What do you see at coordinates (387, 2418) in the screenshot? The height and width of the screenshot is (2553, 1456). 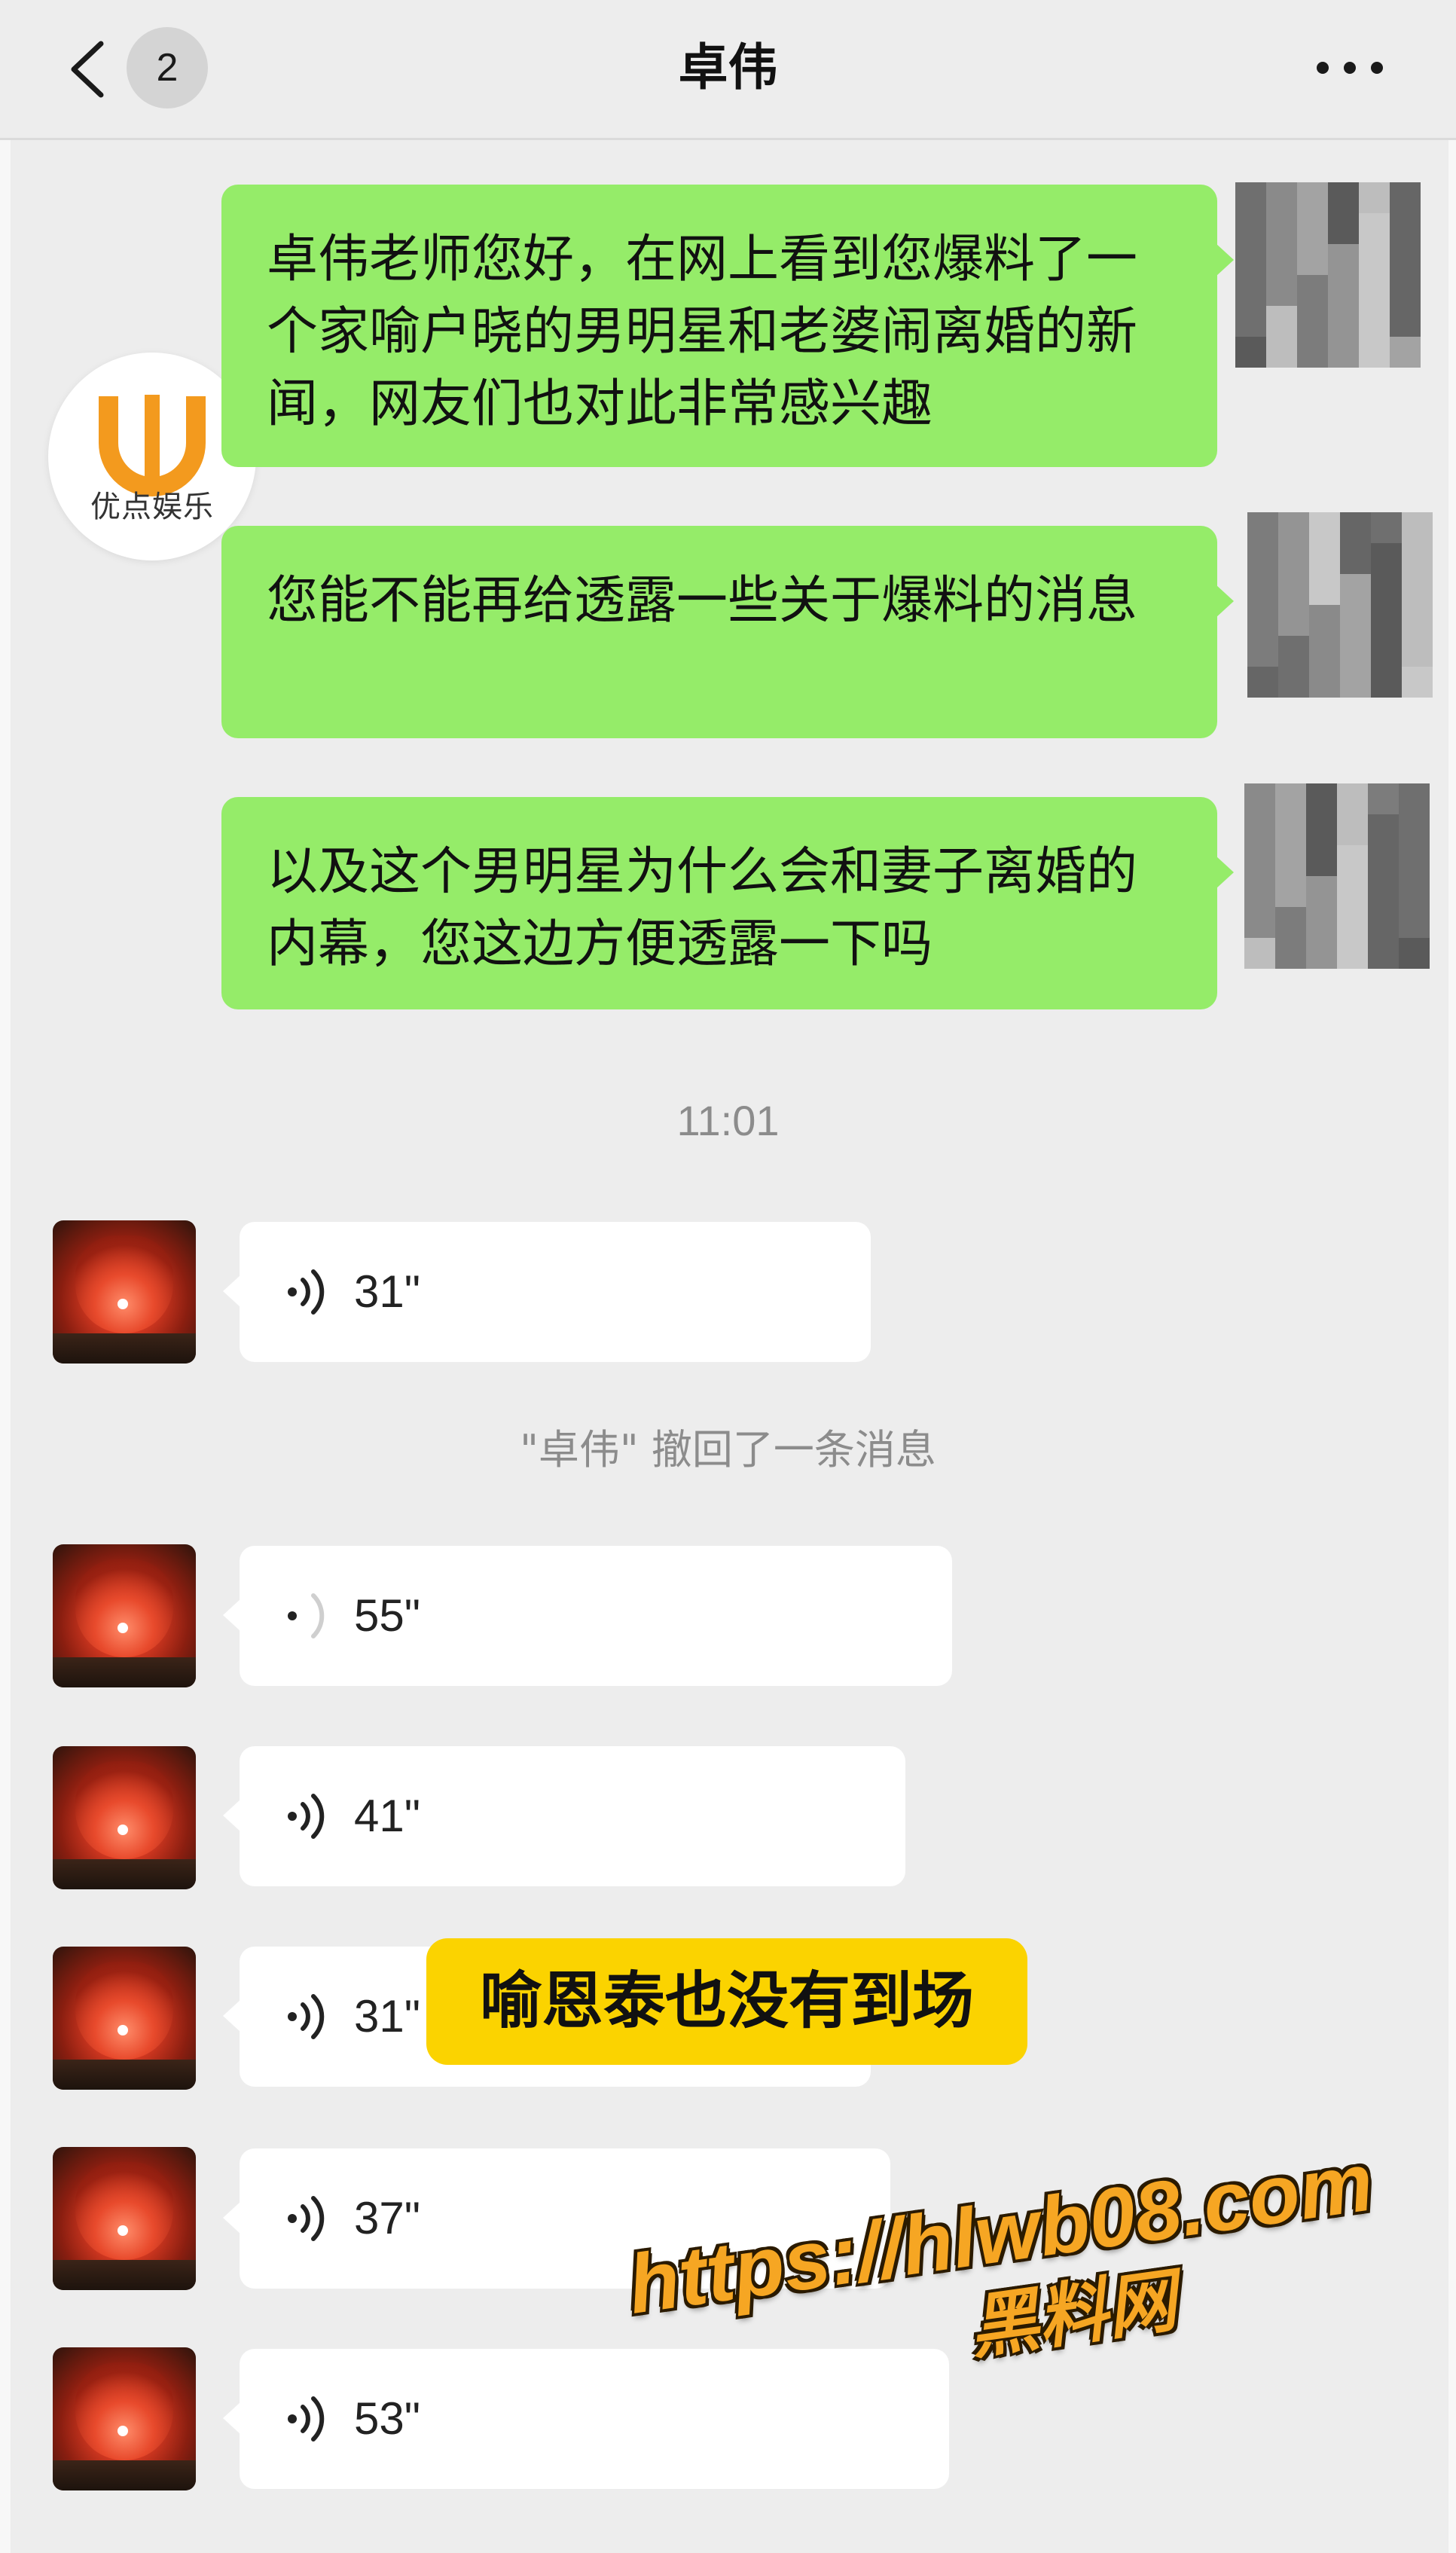 I see `voice-duration: 53"` at bounding box center [387, 2418].